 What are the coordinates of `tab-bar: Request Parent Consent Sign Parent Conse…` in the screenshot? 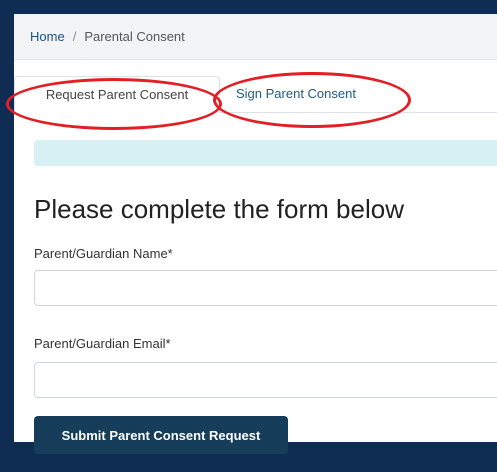 It's located at (255, 94).